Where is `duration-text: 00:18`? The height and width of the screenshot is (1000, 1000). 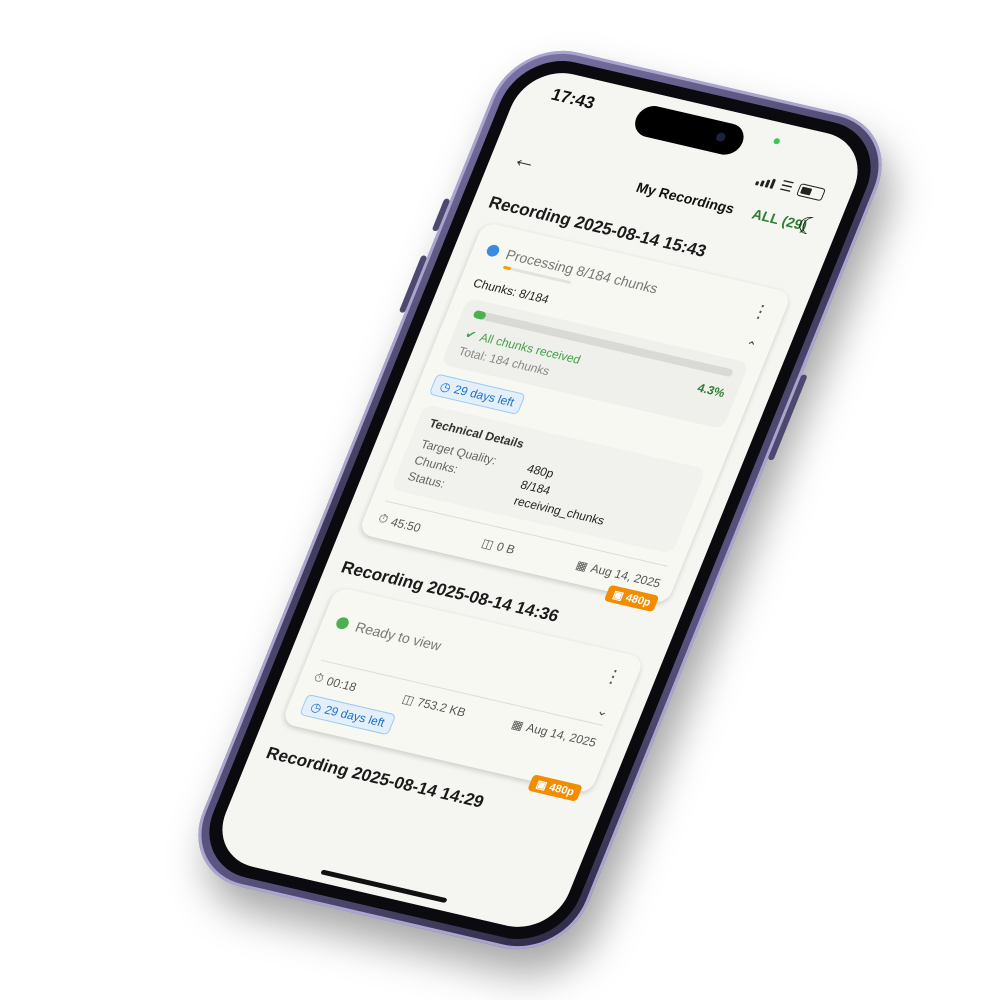
duration-text: 00:18 is located at coordinates (341, 683).